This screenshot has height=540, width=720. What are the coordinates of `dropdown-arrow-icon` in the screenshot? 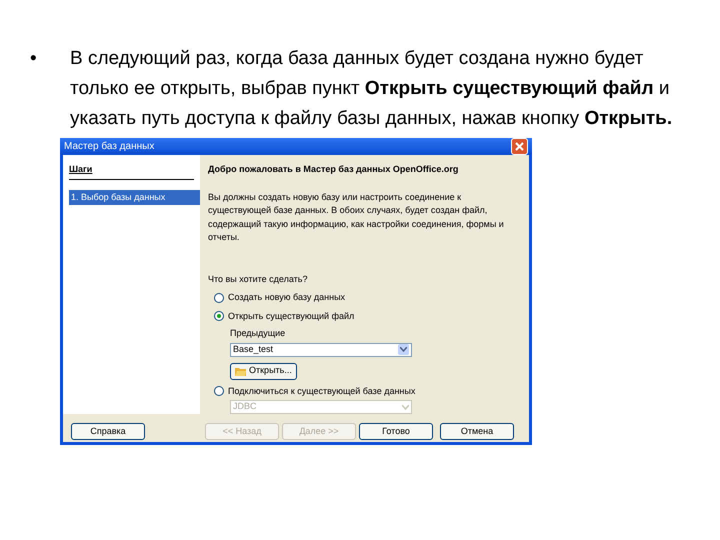 It's located at (403, 349).